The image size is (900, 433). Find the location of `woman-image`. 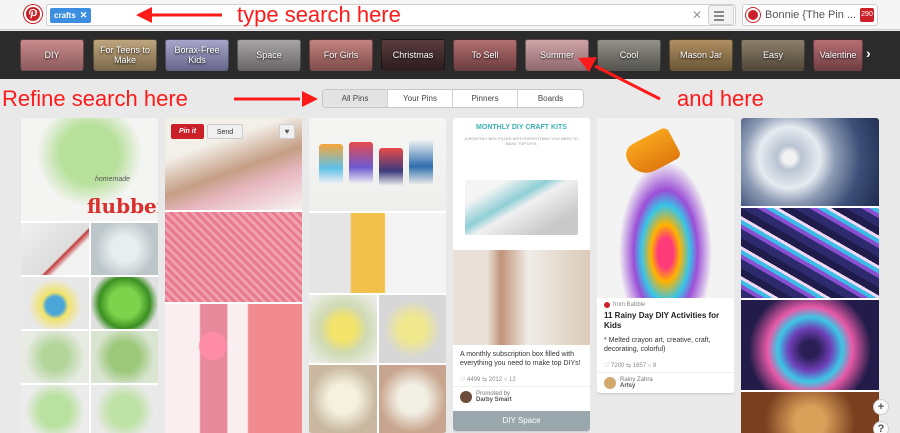

woman-image is located at coordinates (521, 297).